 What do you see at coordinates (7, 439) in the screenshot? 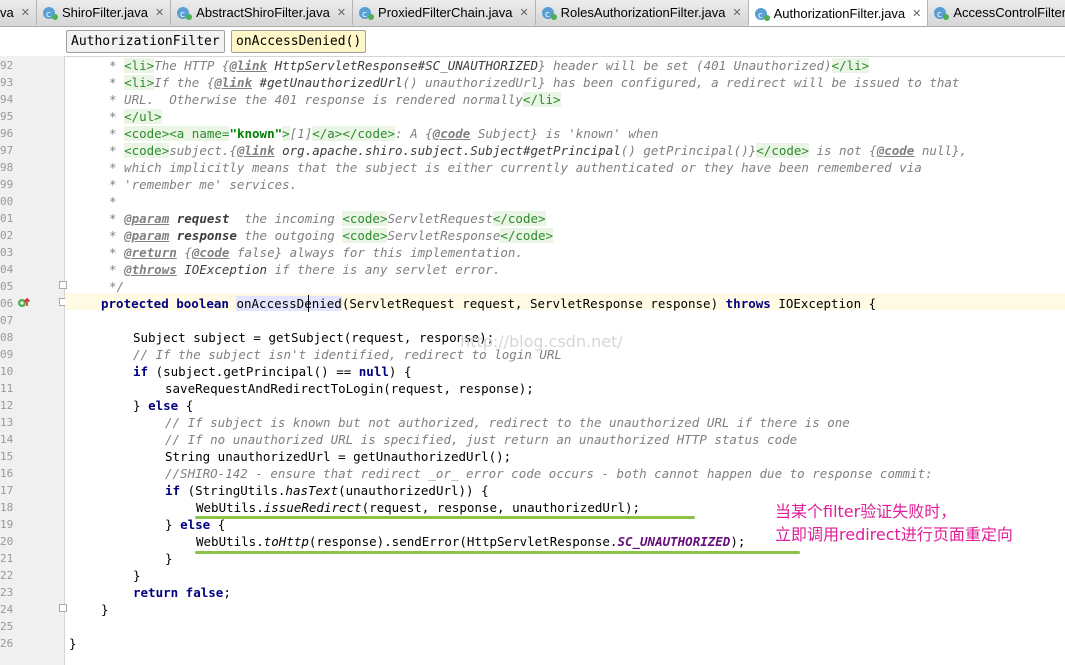
I see `line-number: 14` at bounding box center [7, 439].